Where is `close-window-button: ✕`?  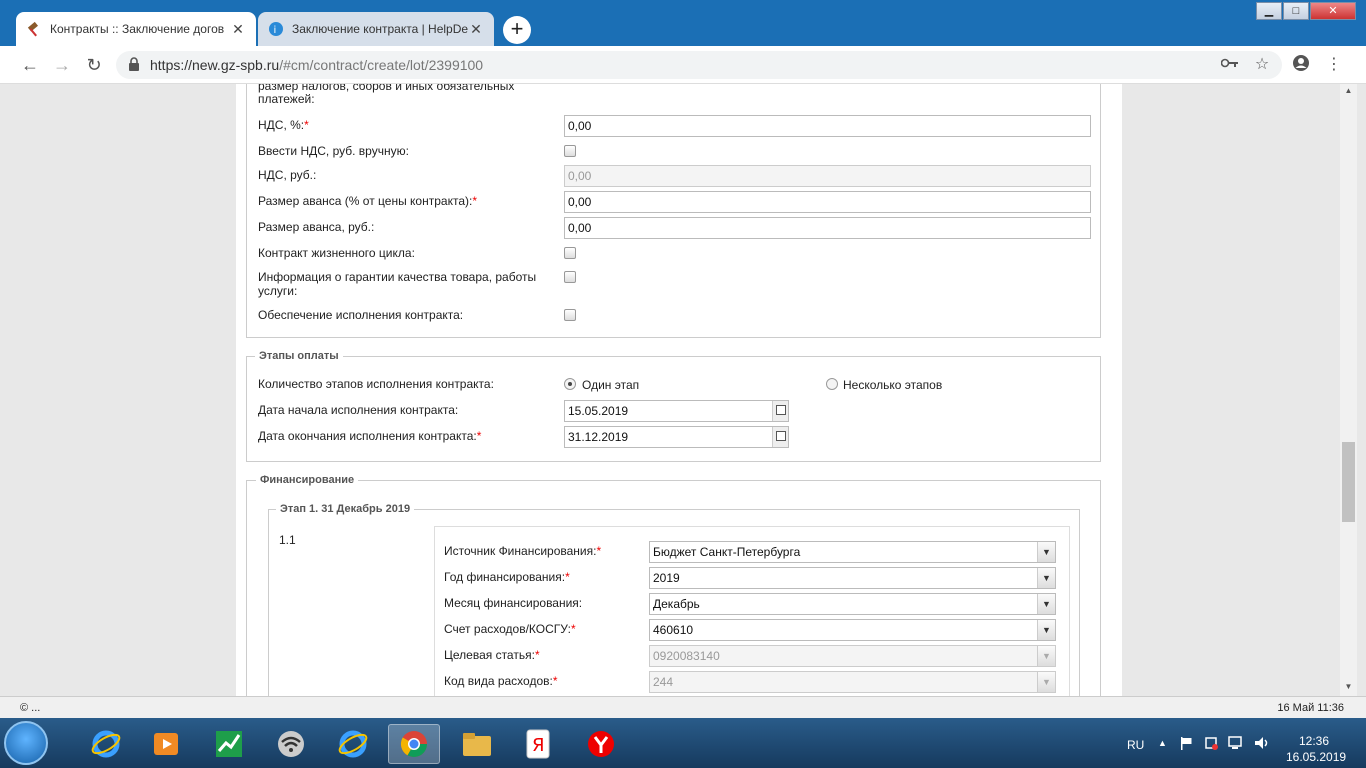
close-window-button: ✕ is located at coordinates (1333, 11).